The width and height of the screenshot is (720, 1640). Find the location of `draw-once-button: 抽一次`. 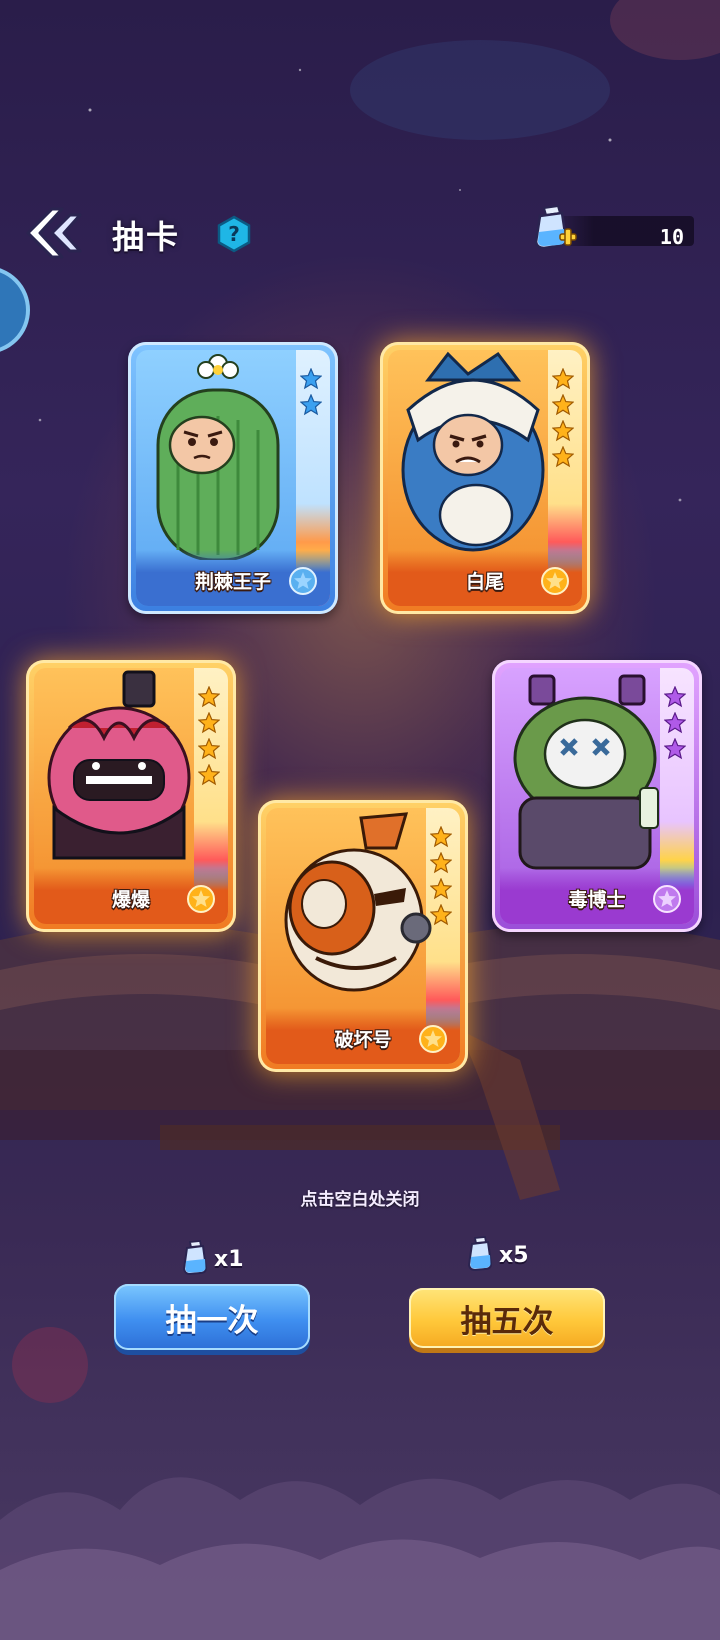

draw-once-button: 抽一次 is located at coordinates (212, 1317).